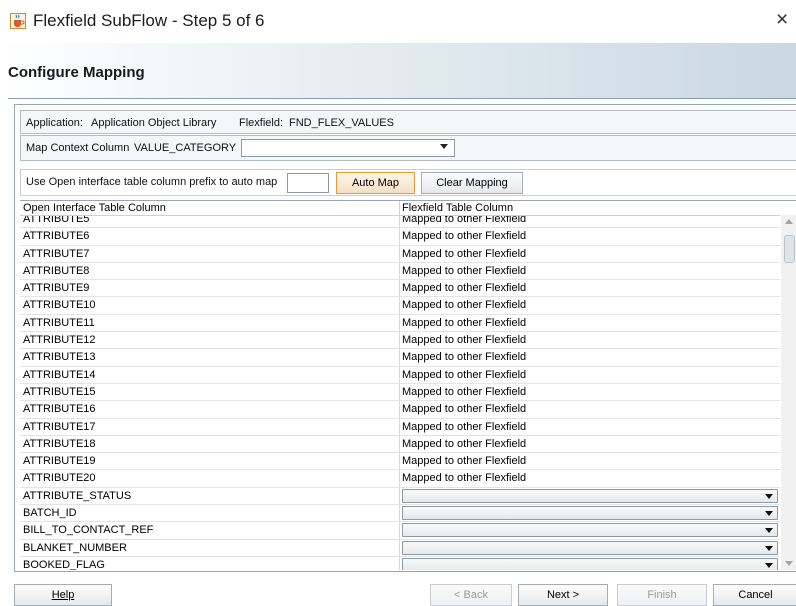  What do you see at coordinates (400, 289) in the screenshot?
I see `table-row: ATTRIBUTE9 Mapped to other Flexfield` at bounding box center [400, 289].